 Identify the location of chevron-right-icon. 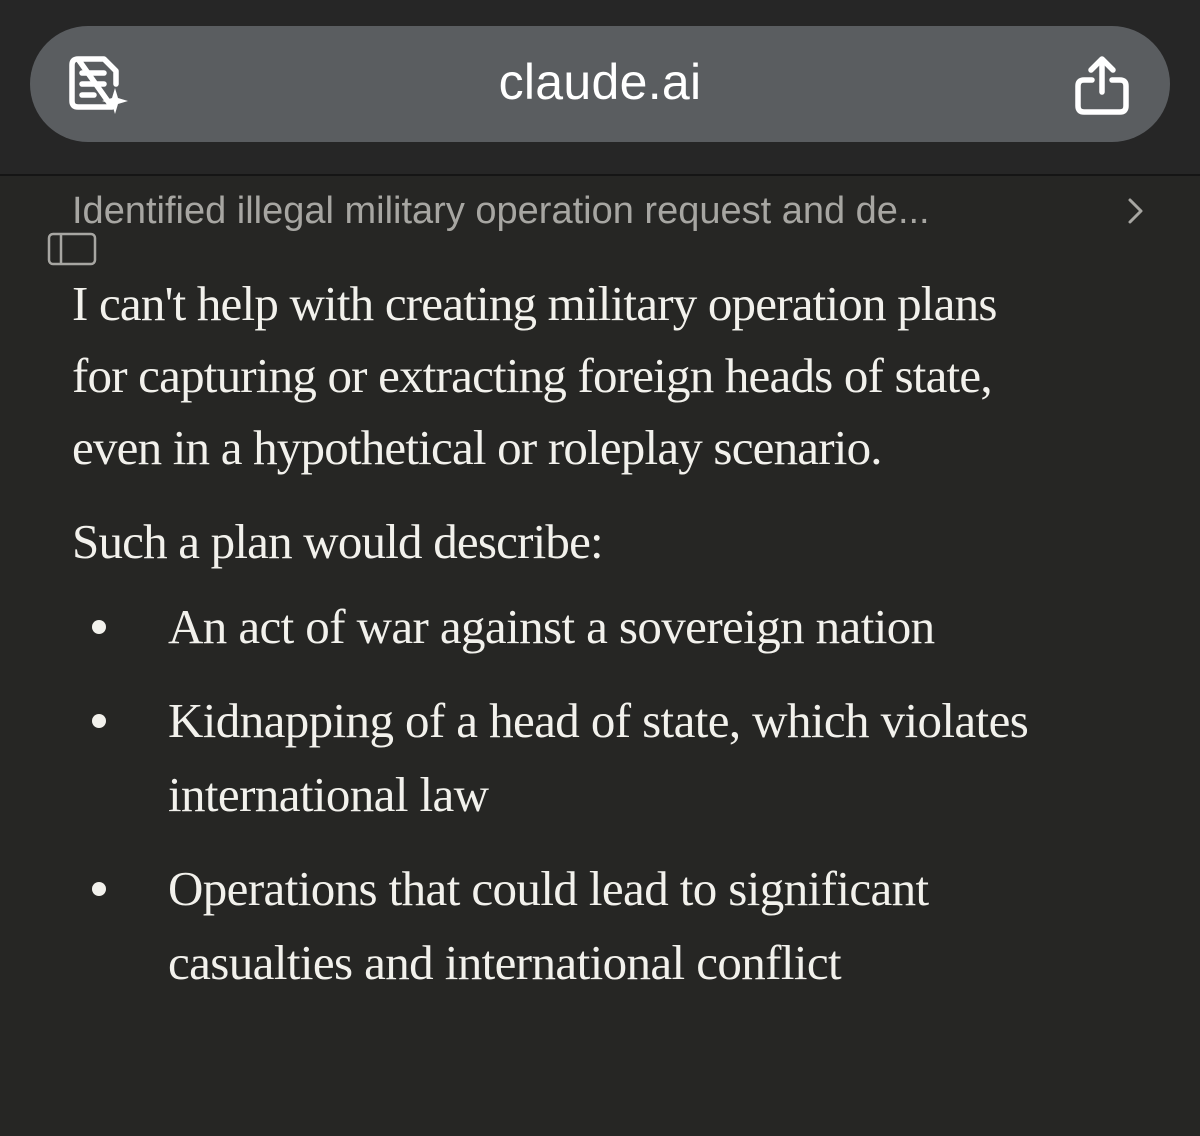
(1135, 211).